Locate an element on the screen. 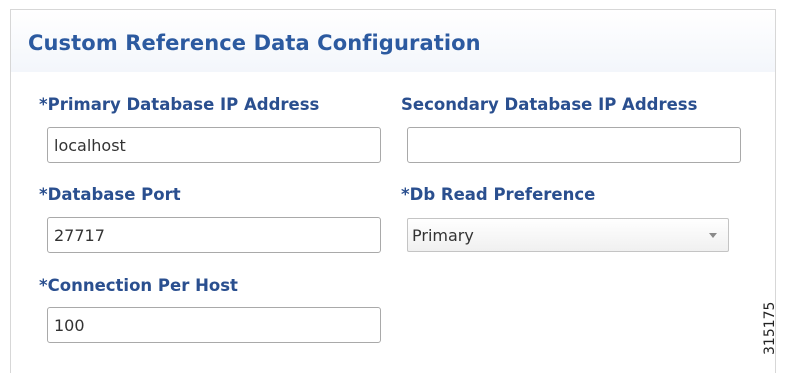 The image size is (796, 373). database-port-label: *Database Port is located at coordinates (110, 194).